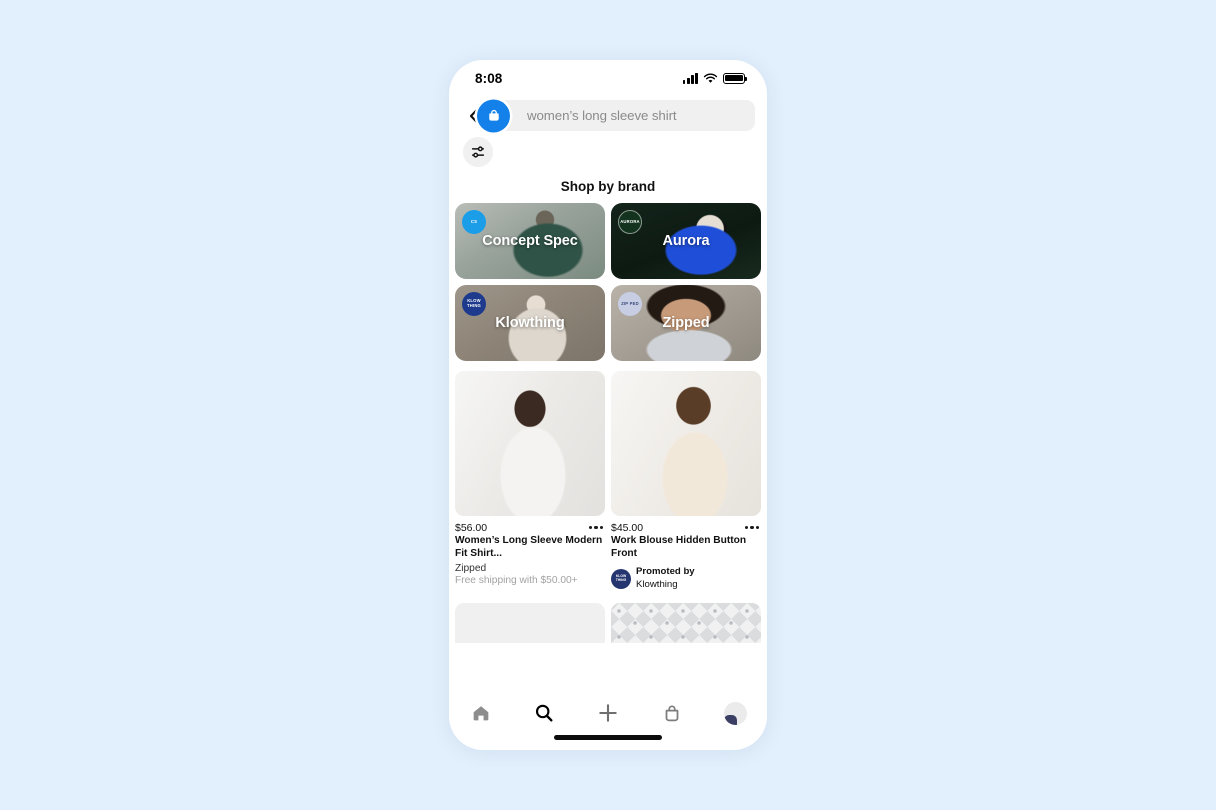 The width and height of the screenshot is (1216, 810). What do you see at coordinates (679, 547) in the screenshot?
I see `product-title: Work Blouse Hidden Button Front` at bounding box center [679, 547].